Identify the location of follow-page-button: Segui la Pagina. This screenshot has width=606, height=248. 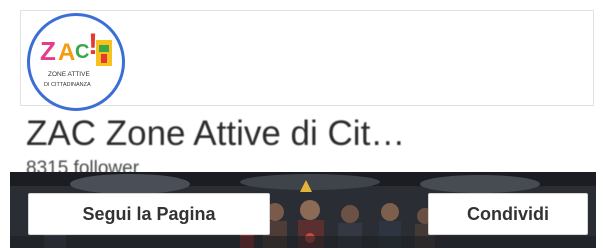
(149, 214).